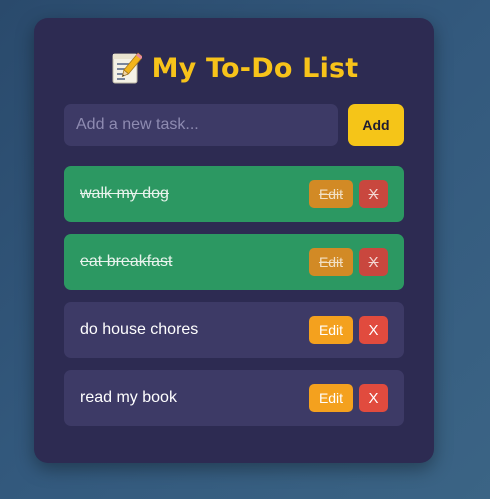 This screenshot has width=490, height=499. What do you see at coordinates (234, 398) in the screenshot?
I see `task-item: read my book Edit X` at bounding box center [234, 398].